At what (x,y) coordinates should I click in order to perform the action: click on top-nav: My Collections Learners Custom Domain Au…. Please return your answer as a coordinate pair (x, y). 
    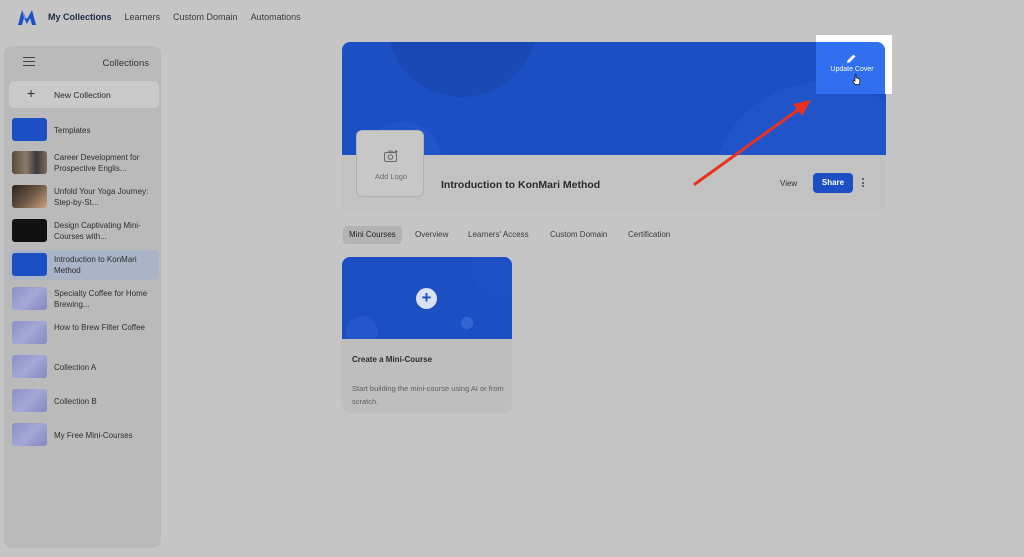
    Looking at the image, I should click on (512, 18).